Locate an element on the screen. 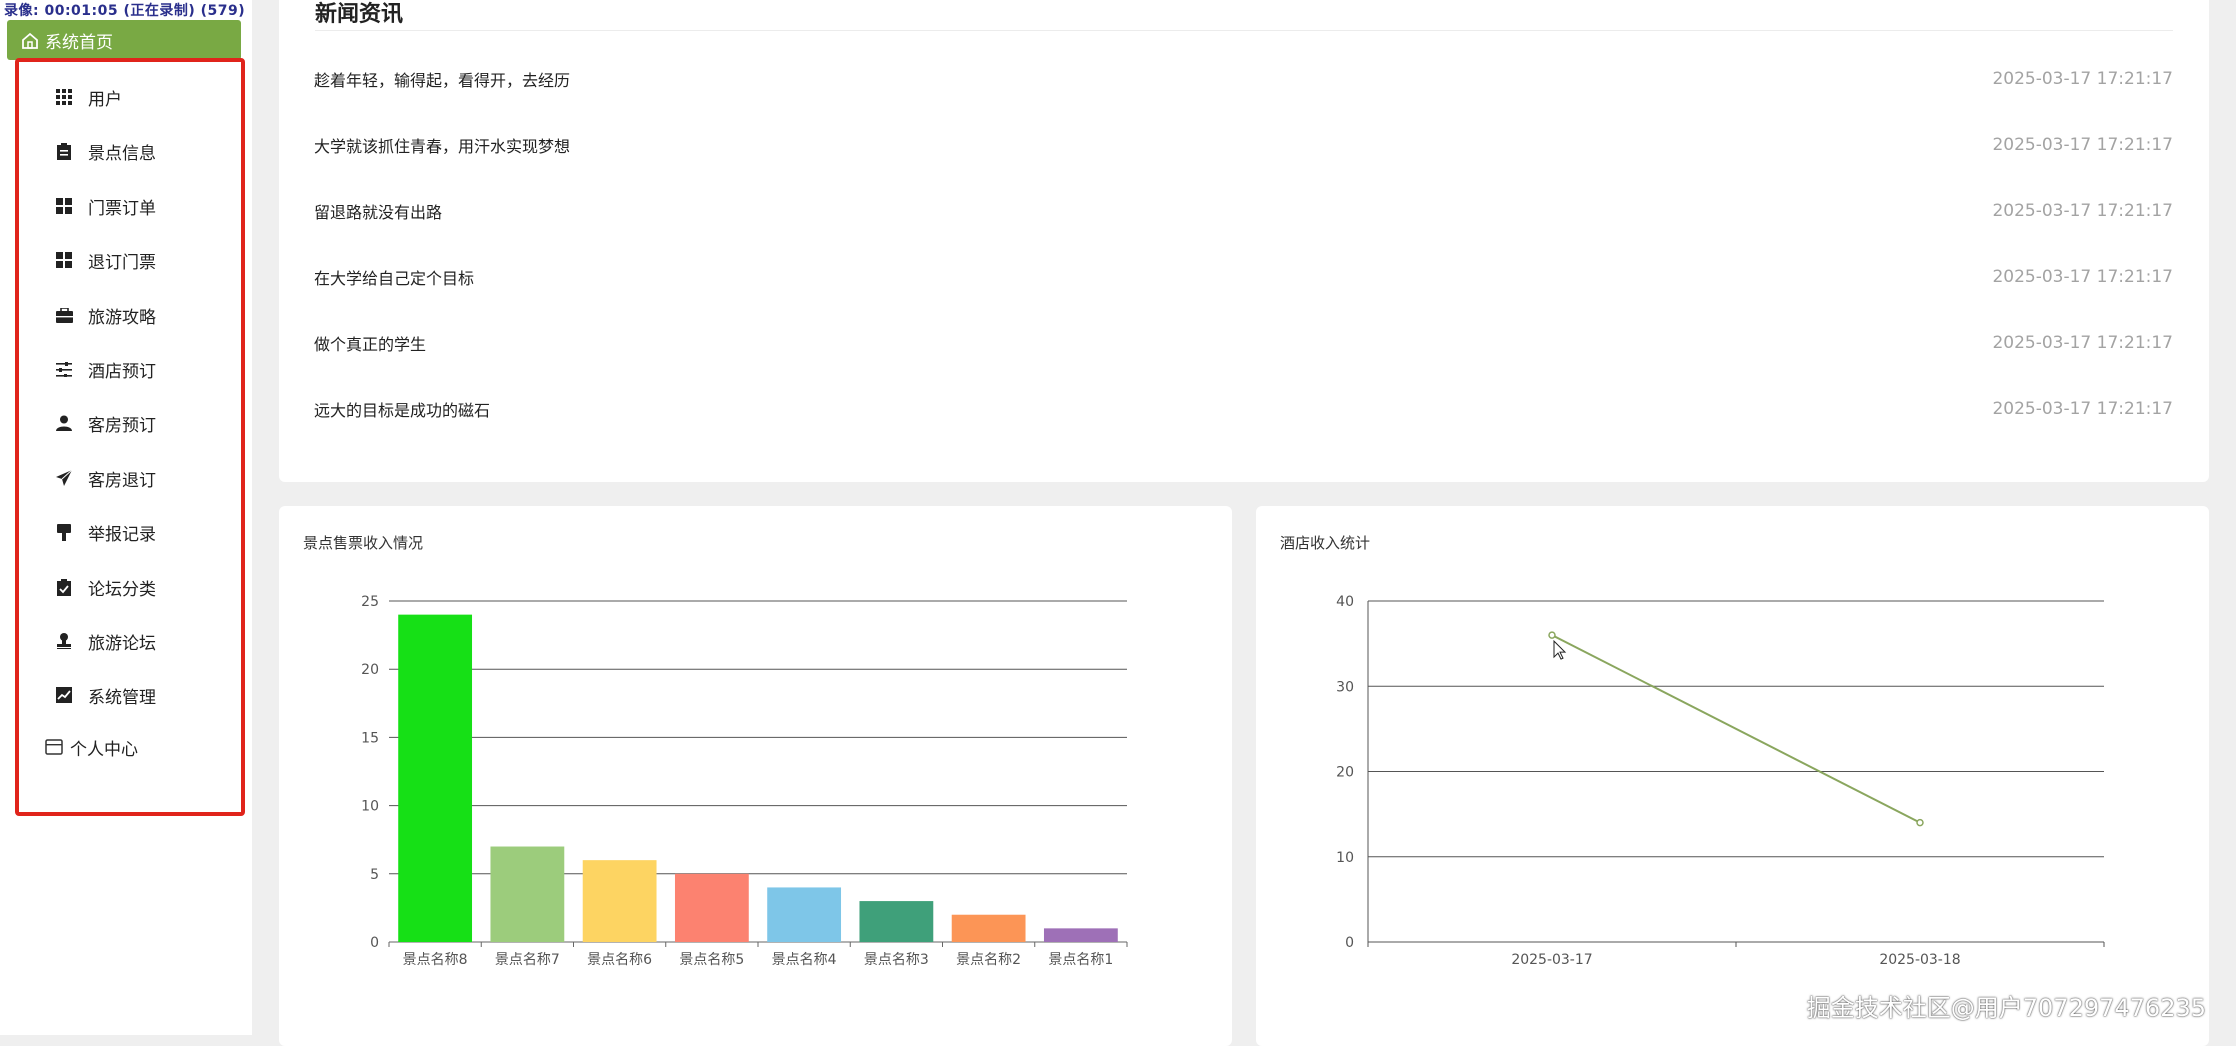  sidebar-item-label: 景点信息 is located at coordinates (122, 153).